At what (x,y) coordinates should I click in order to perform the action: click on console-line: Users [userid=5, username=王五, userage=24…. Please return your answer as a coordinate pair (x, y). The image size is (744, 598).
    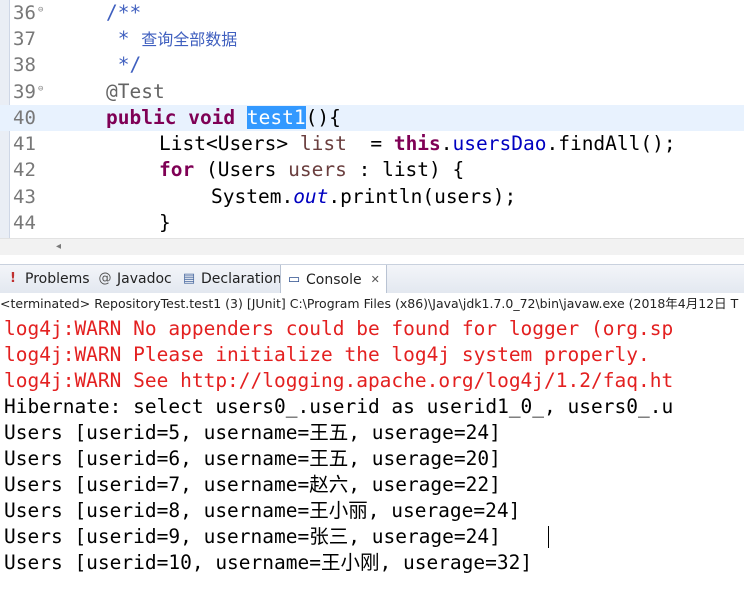
    Looking at the image, I should click on (252, 432).